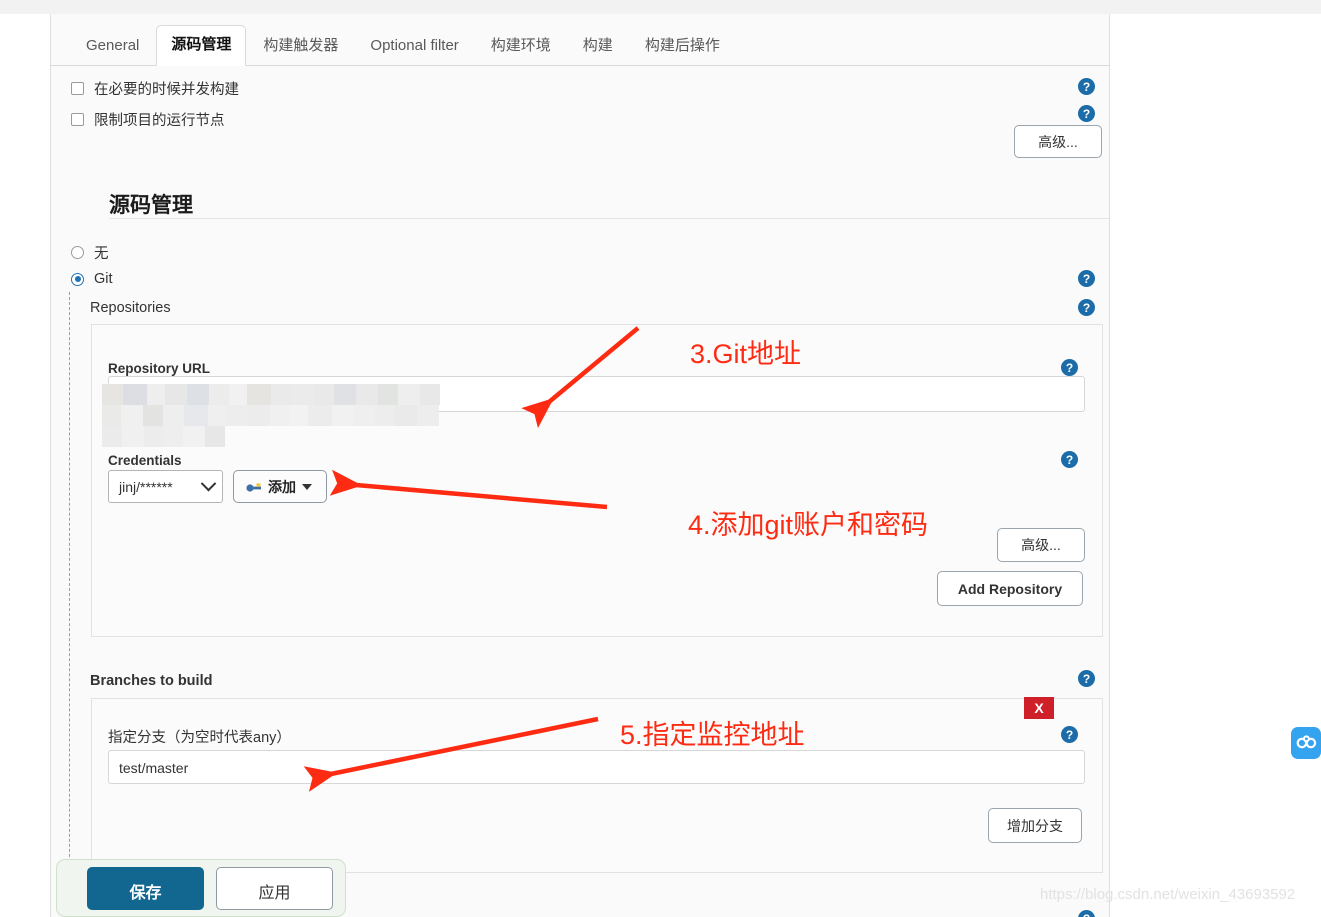  I want to click on radio-row-none: 无, so click(90, 252).